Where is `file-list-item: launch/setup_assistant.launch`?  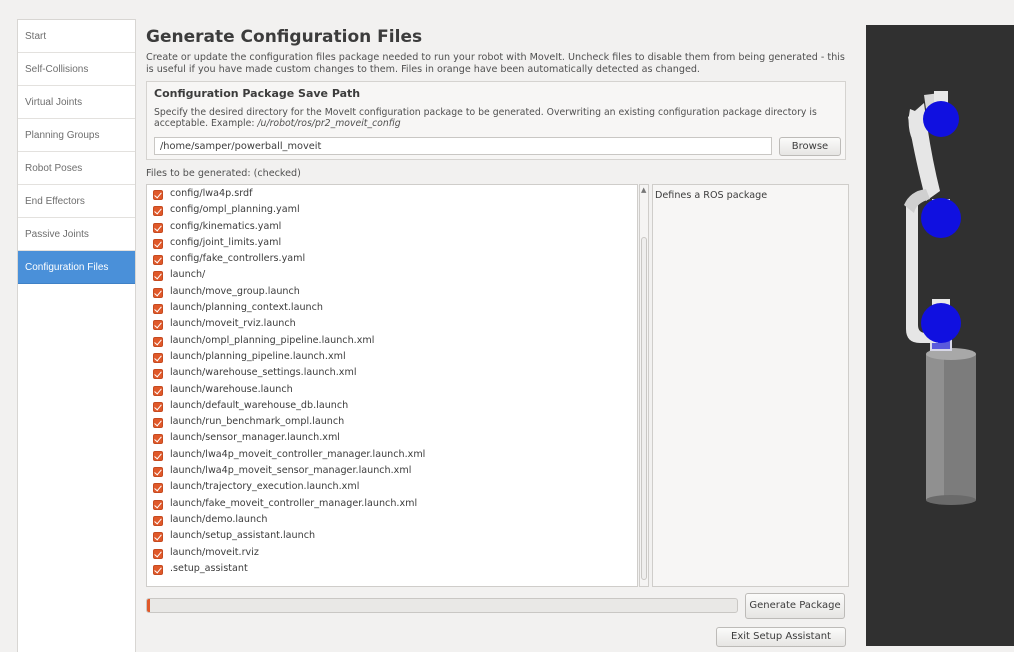
file-list-item: launch/setup_assistant.launch is located at coordinates (392, 537).